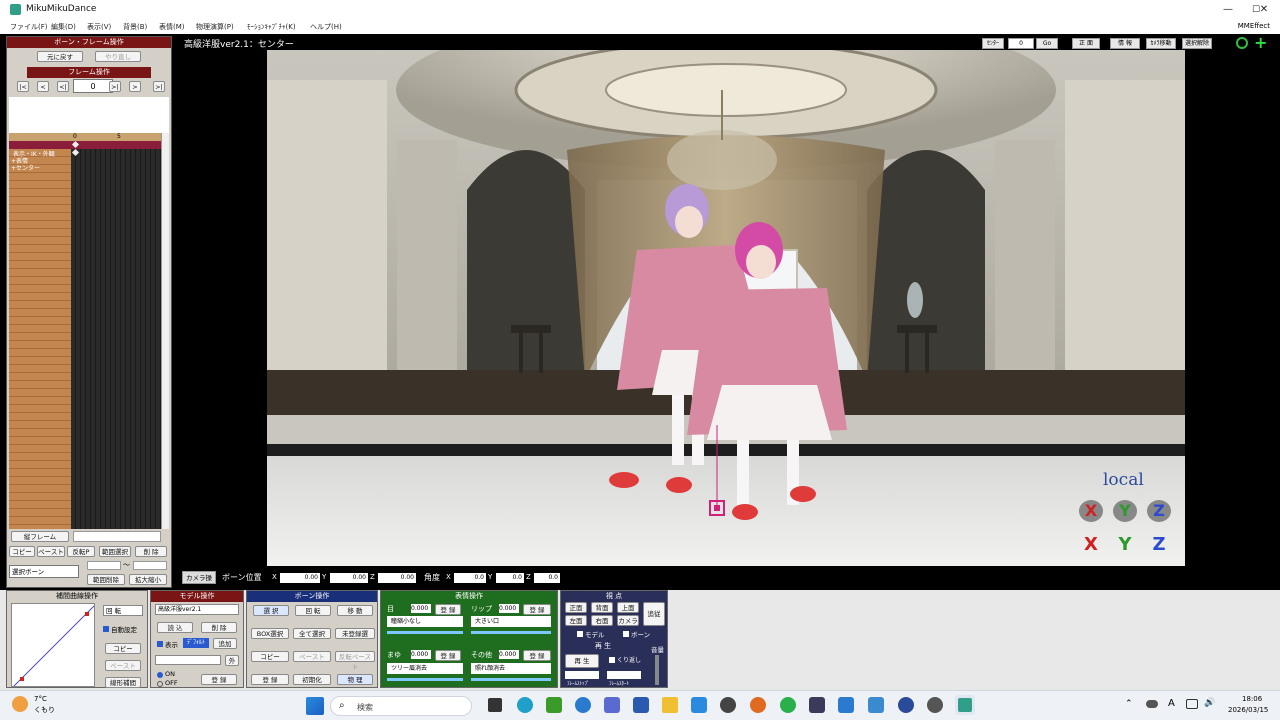 The width and height of the screenshot is (1280, 720). Describe the element at coordinates (425, 679) in the screenshot. I see `brow-slider` at that location.